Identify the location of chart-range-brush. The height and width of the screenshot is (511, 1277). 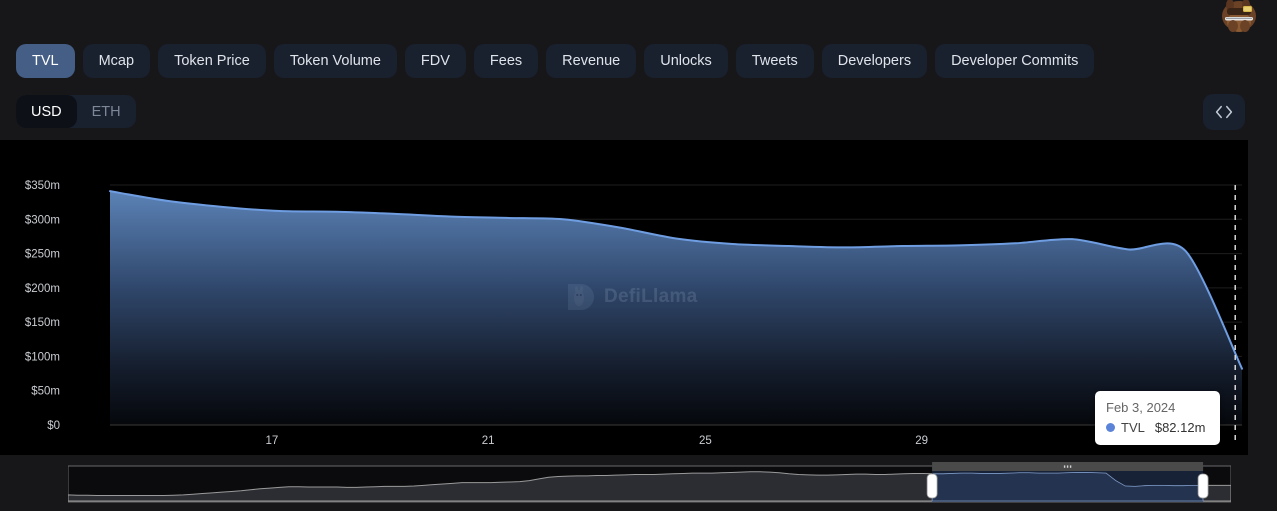
(649, 484).